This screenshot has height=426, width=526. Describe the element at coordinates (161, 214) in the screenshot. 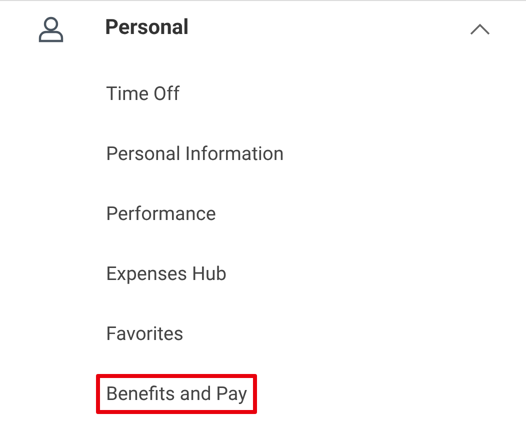

I see `menu-item: Performance` at that location.